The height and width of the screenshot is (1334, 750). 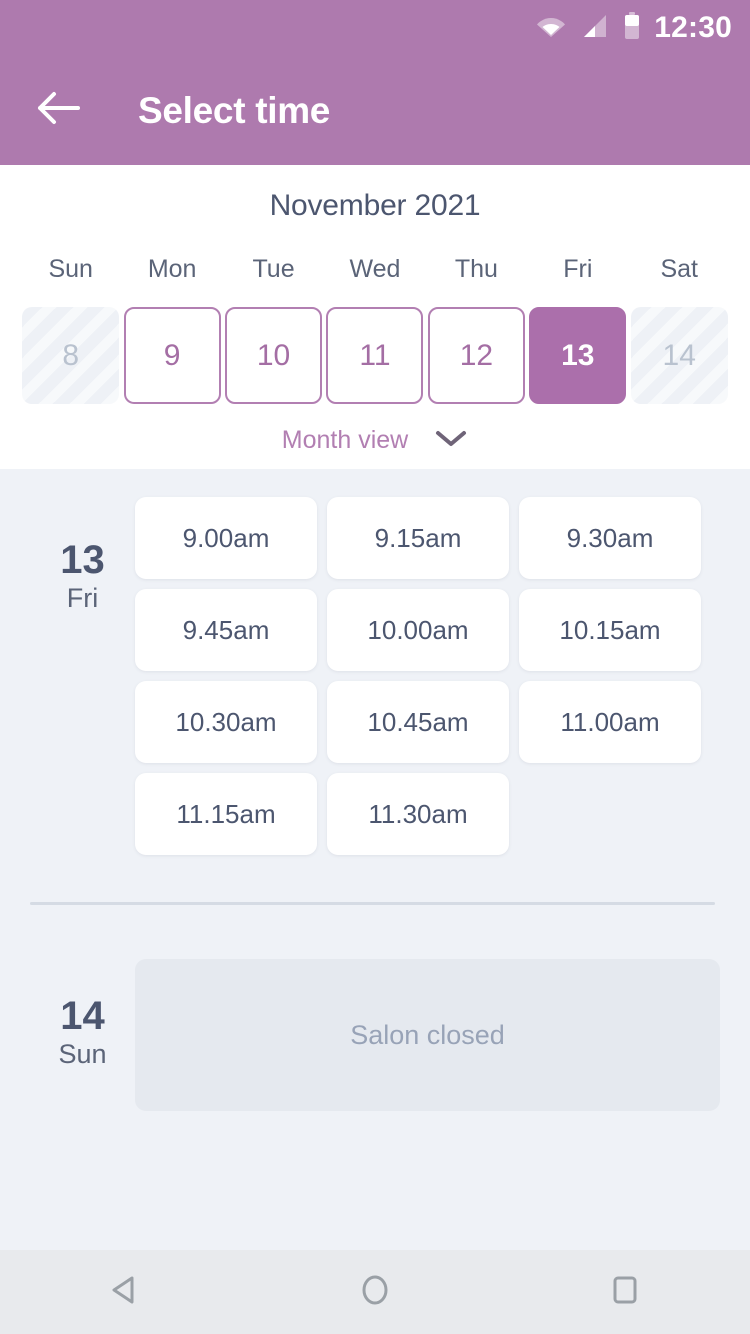 I want to click on time-slot: 10.15am, so click(x=610, y=630).